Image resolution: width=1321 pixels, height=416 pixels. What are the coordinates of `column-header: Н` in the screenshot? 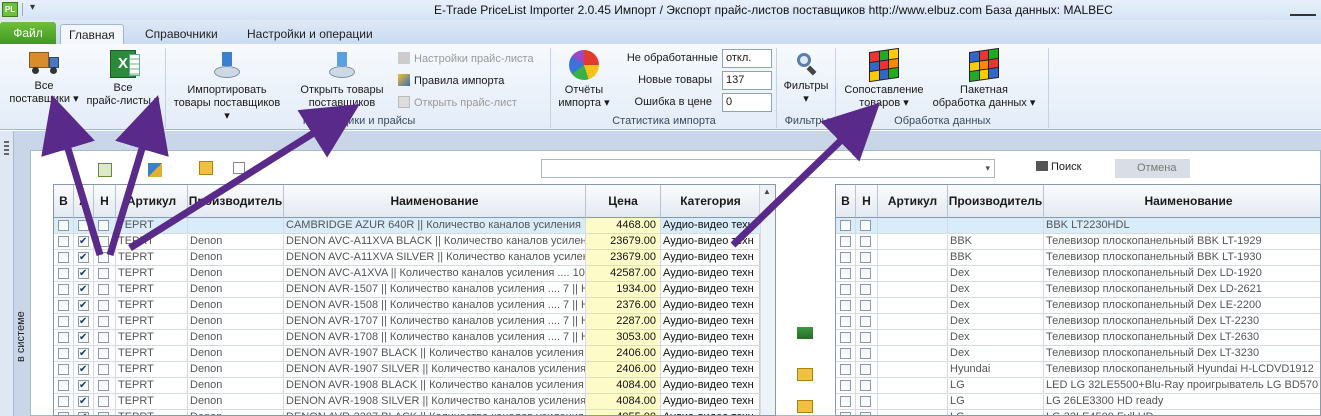 It's located at (867, 201).